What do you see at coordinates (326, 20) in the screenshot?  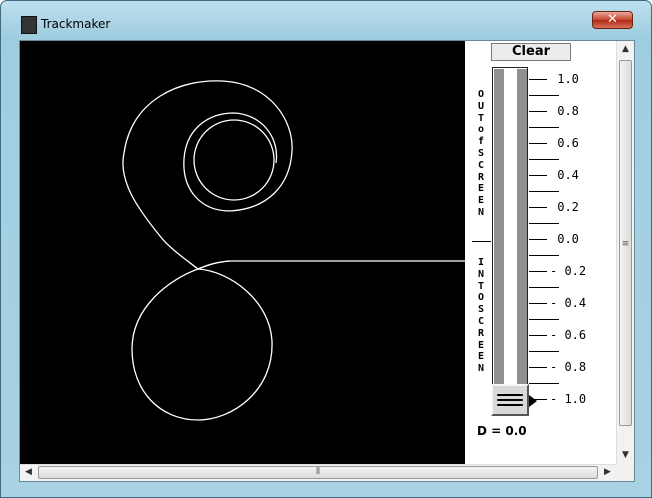 I see `title-bar: Trackmaker ✕` at bounding box center [326, 20].